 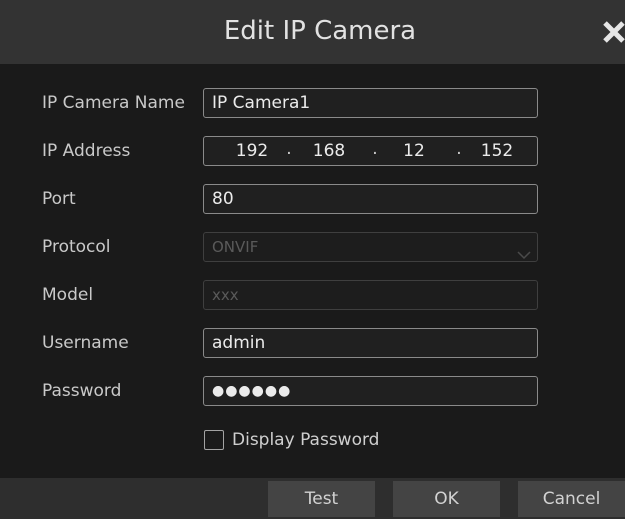 What do you see at coordinates (612, 32) in the screenshot?
I see `close-icon` at bounding box center [612, 32].